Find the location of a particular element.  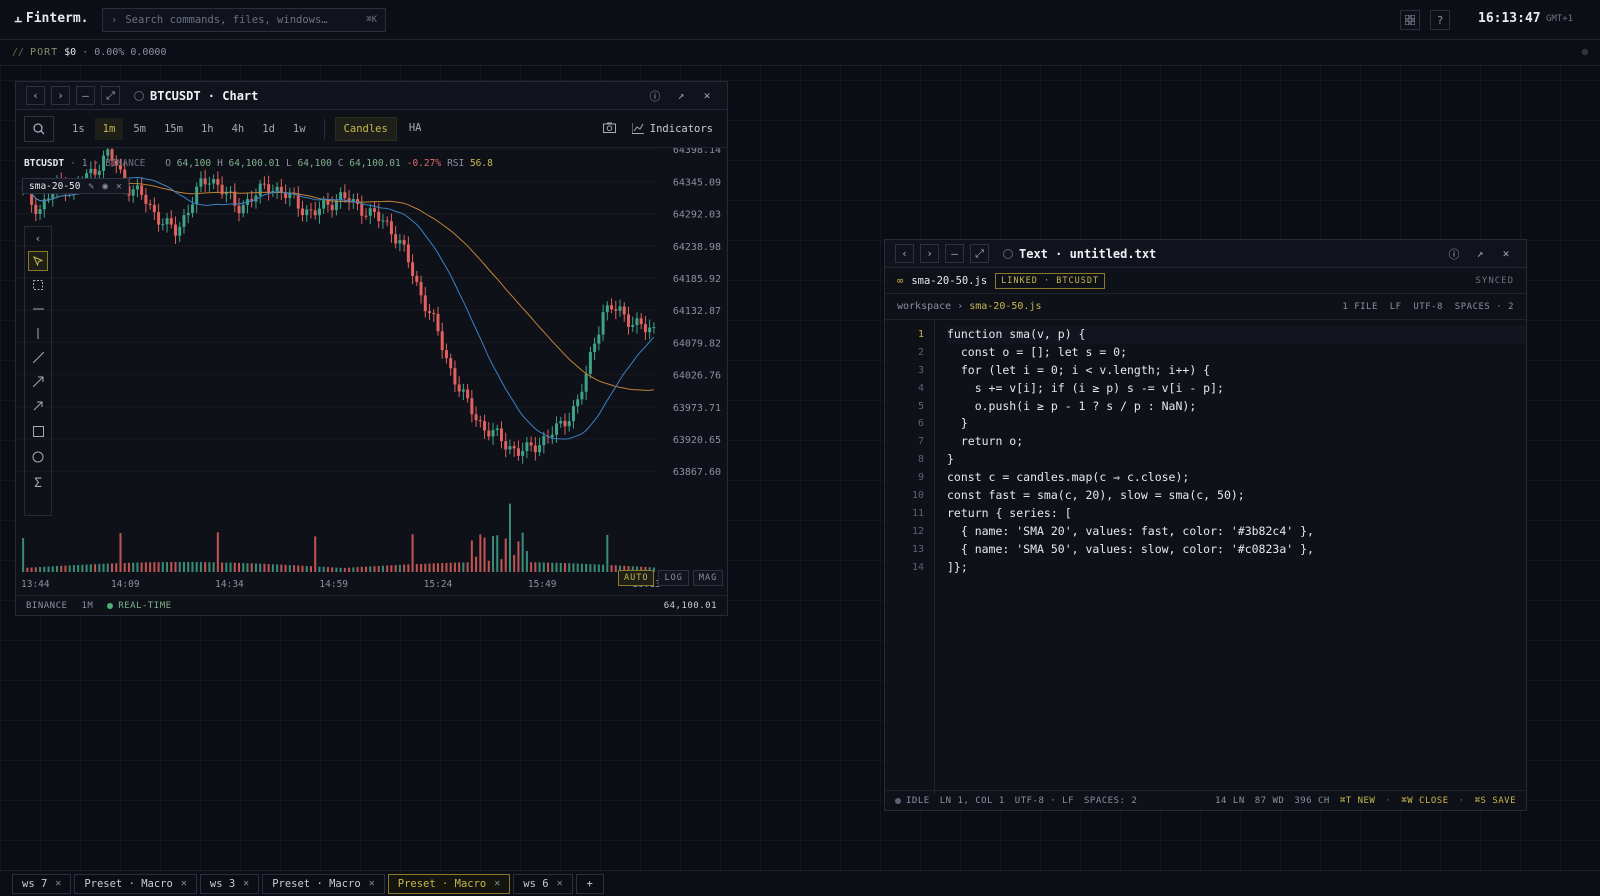

timeframe-1h: 1h is located at coordinates (207, 129).